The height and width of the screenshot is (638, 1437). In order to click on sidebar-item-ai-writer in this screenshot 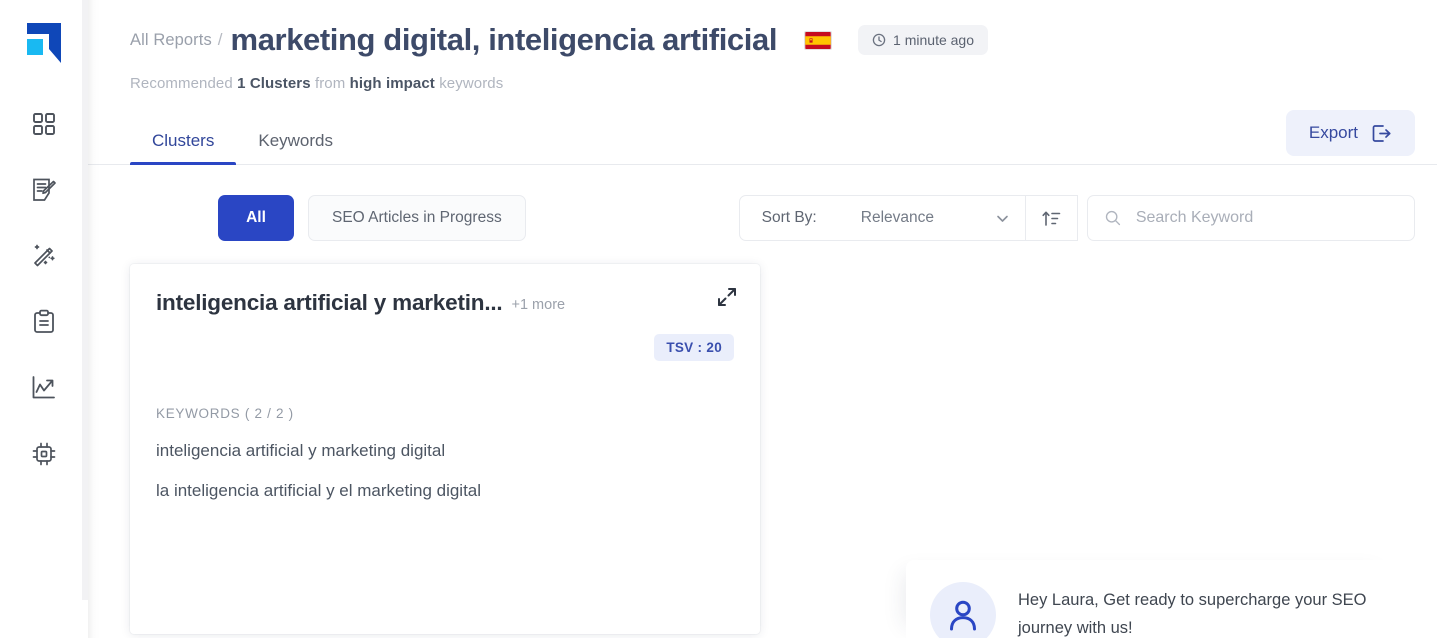, I will do `click(44, 256)`.